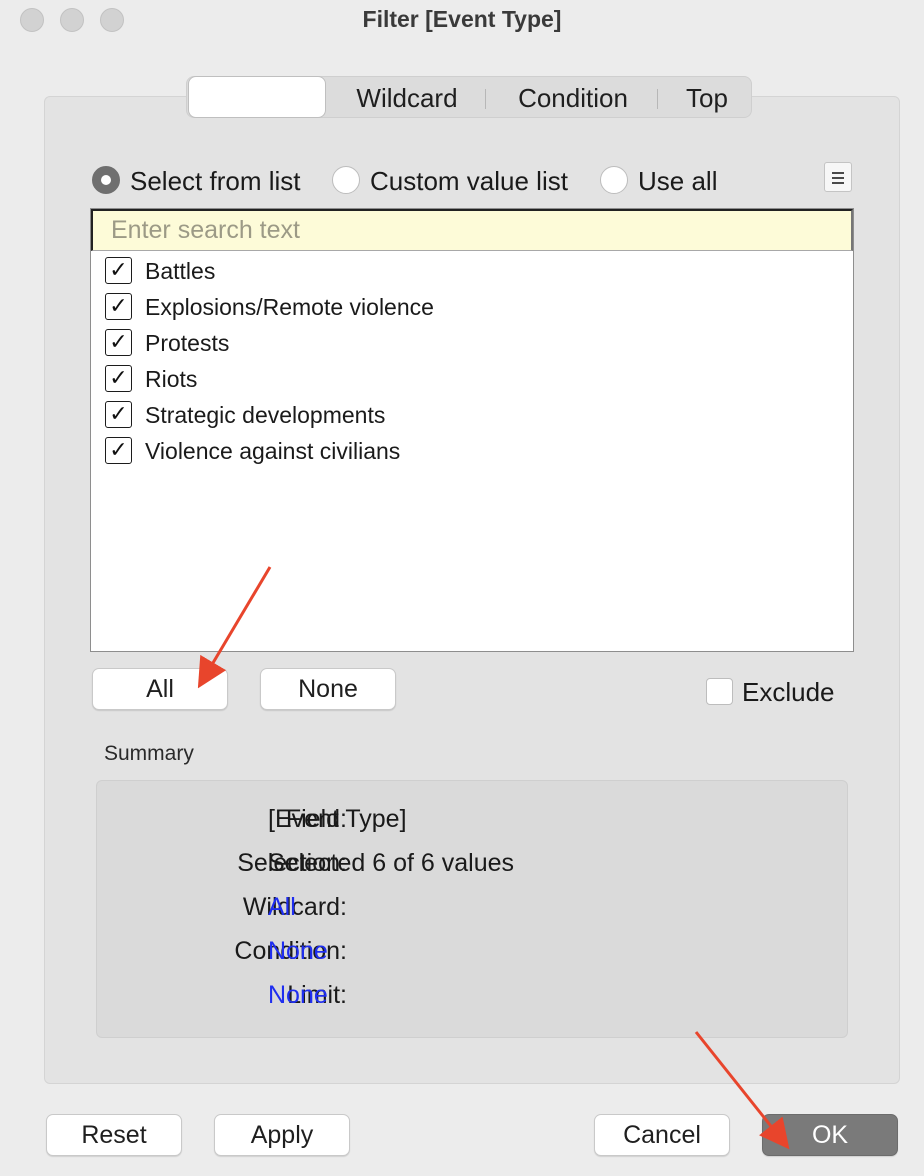  What do you see at coordinates (677, 181) in the screenshot?
I see `use-all-label: Use all` at bounding box center [677, 181].